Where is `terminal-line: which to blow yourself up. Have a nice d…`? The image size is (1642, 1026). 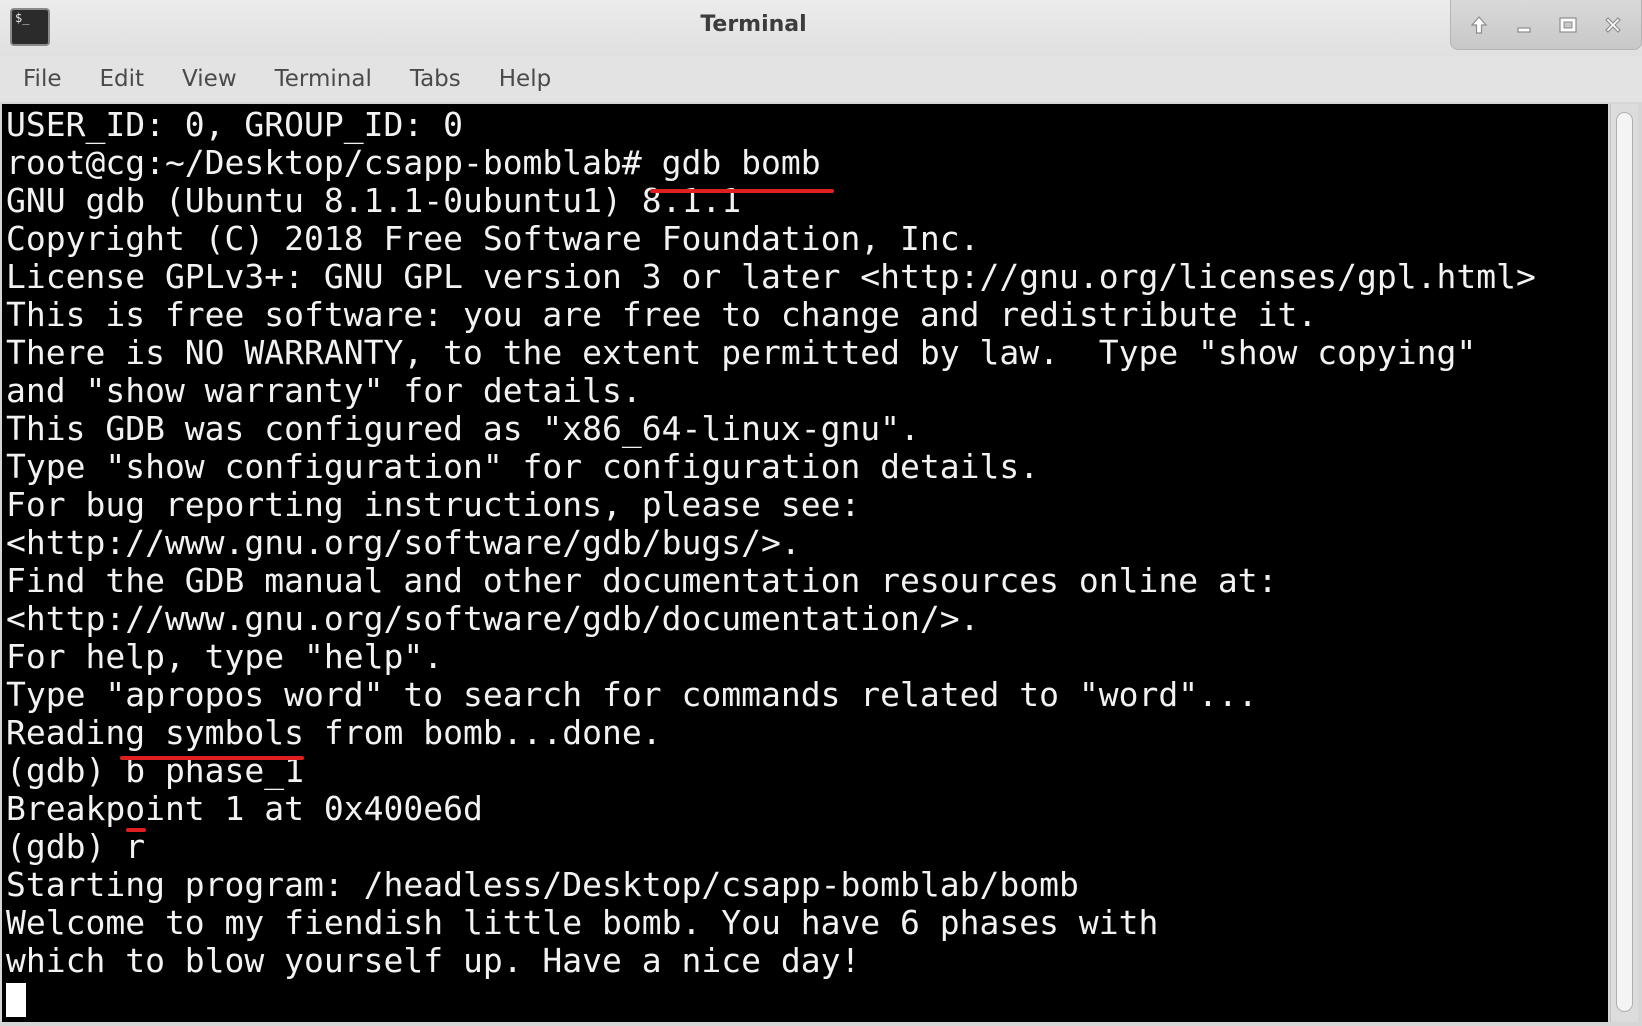 terminal-line: which to blow yourself up. Have a nice d… is located at coordinates (433, 960).